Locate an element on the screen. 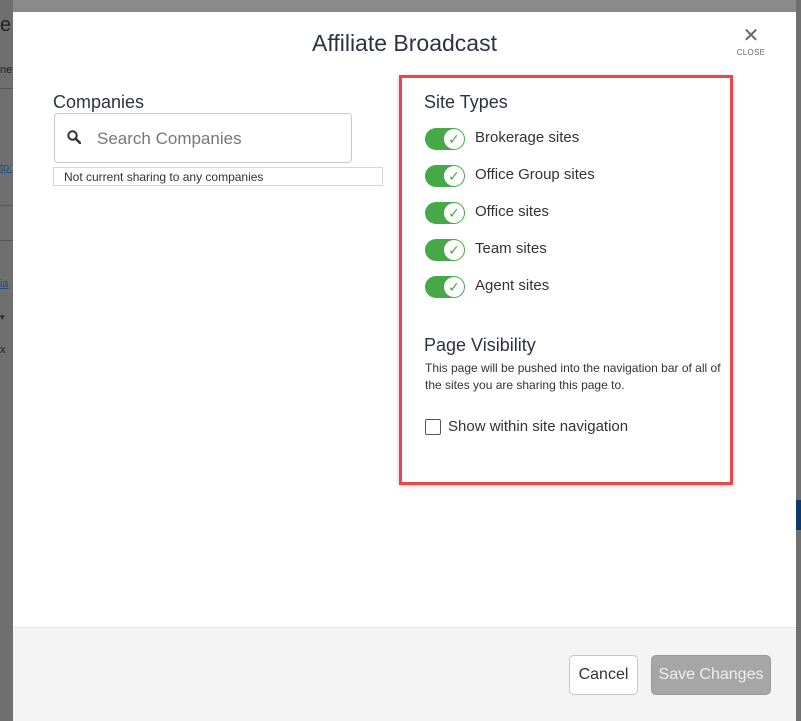  close-icon: ✕ is located at coordinates (751, 36).